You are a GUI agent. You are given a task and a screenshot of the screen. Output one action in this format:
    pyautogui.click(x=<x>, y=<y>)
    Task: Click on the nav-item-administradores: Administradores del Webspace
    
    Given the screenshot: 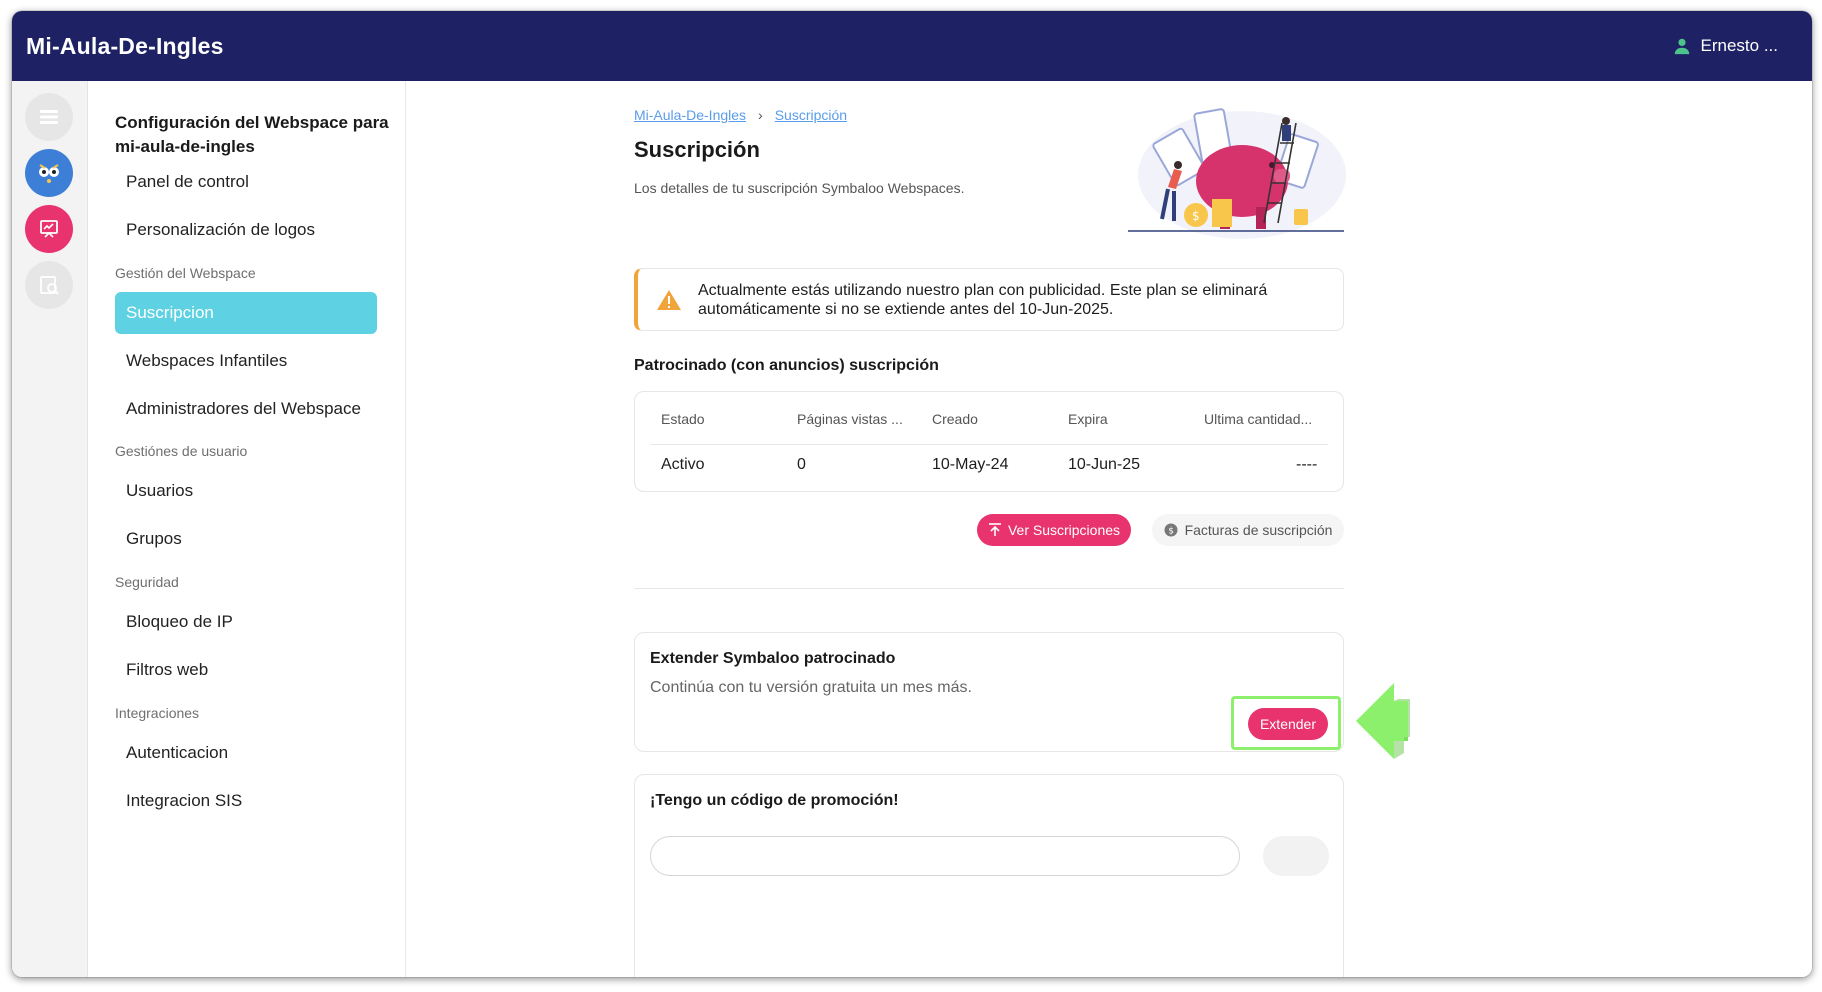 What is the action you would take?
    pyautogui.click(x=246, y=409)
    